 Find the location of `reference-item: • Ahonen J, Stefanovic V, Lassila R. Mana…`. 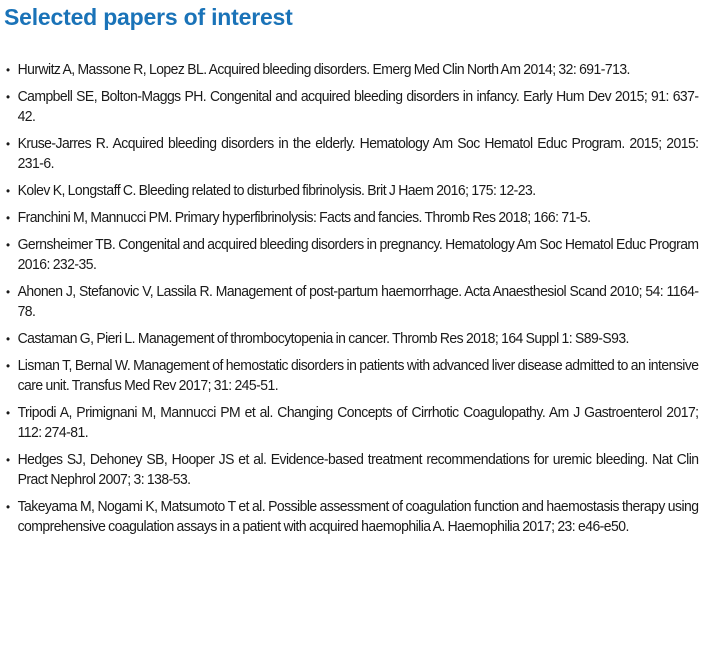

reference-item: • Ahonen J, Stefanovic V, Lassila R. Mana… is located at coordinates (351, 302).